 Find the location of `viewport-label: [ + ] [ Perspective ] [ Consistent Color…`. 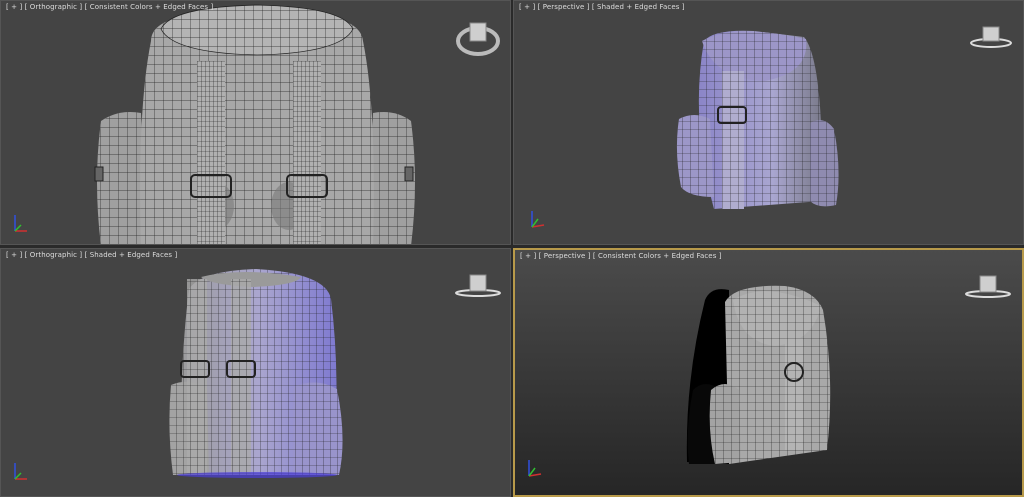

viewport-label: [ + ] [ Perspective ] [ Consistent Color… is located at coordinates (621, 256).